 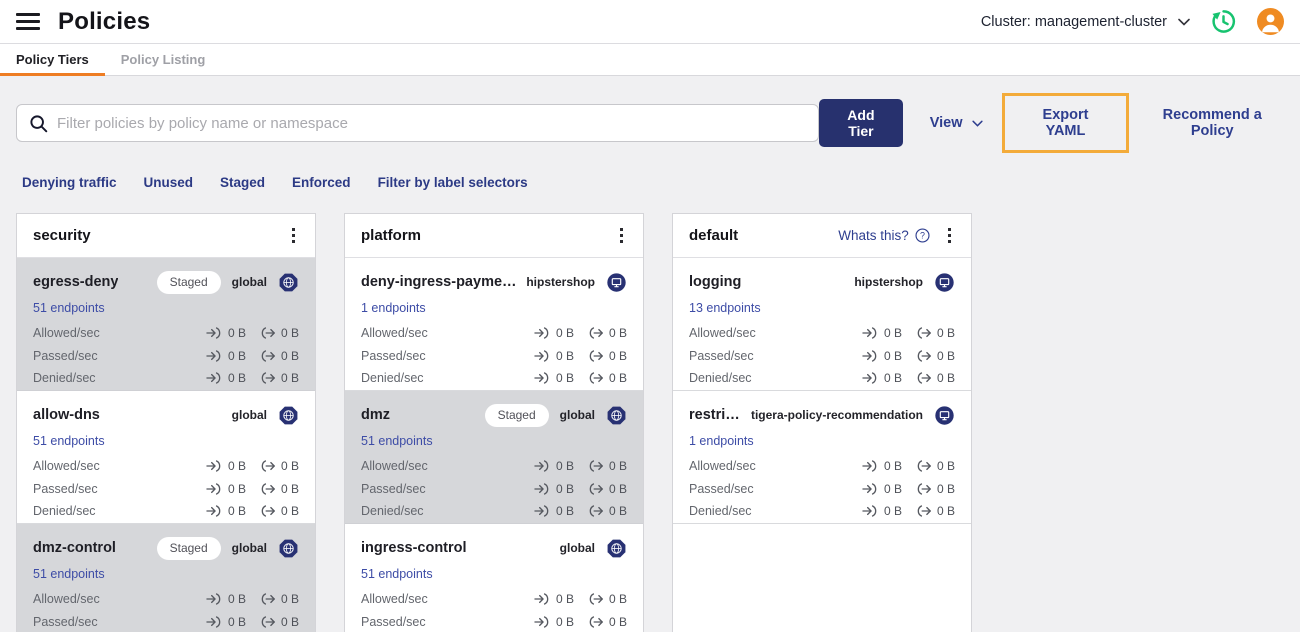 What do you see at coordinates (722, 466) in the screenshot?
I see `metric-label: Allowed/sec` at bounding box center [722, 466].